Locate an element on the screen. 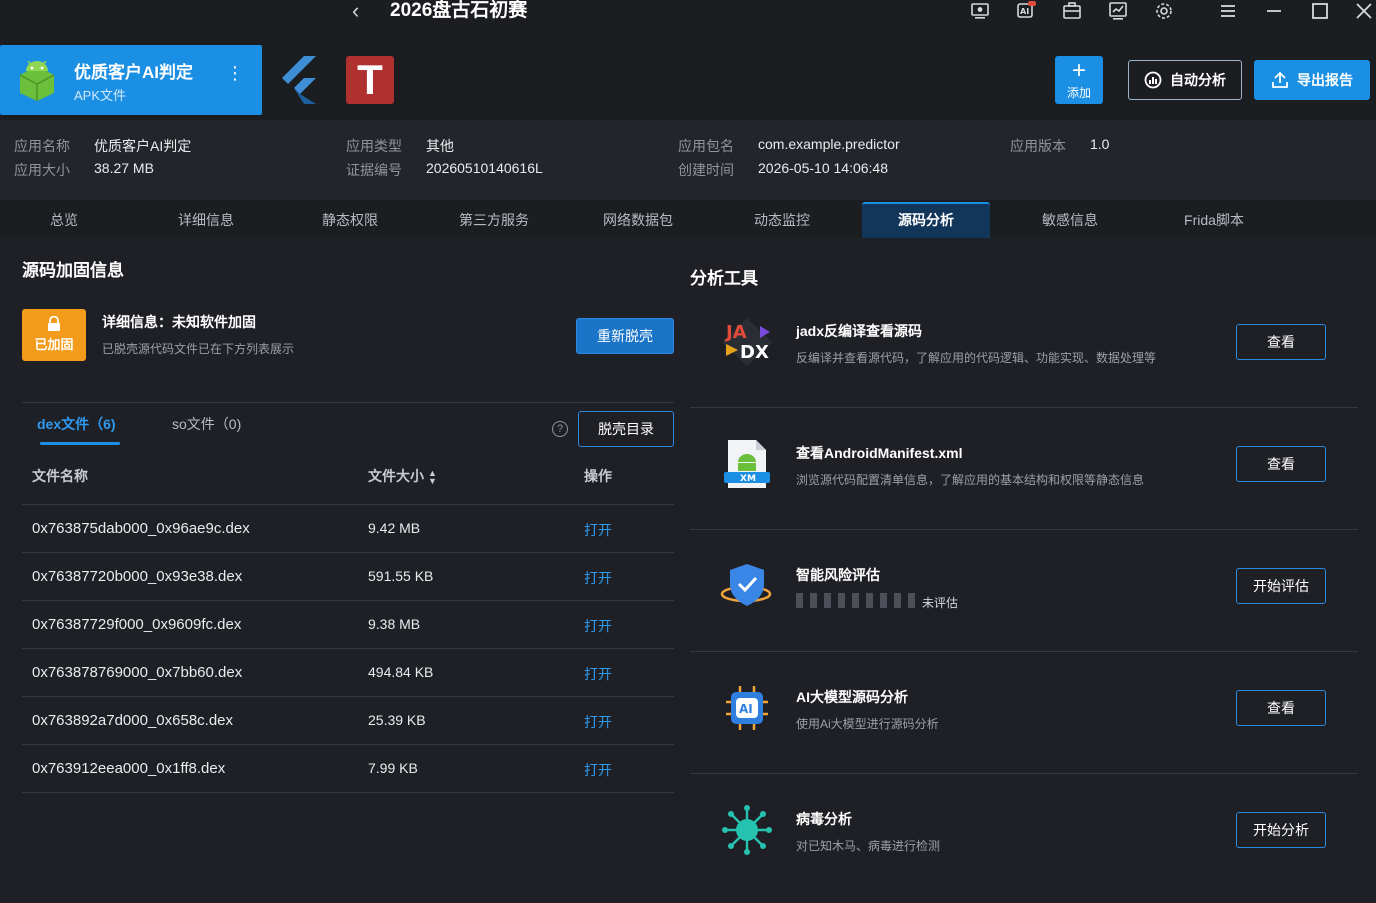 The height and width of the screenshot is (903, 1376). tool-virus-analysis: 病毒分析 对已知木马、病毒进行检测 开始分析 is located at coordinates (1024, 835).